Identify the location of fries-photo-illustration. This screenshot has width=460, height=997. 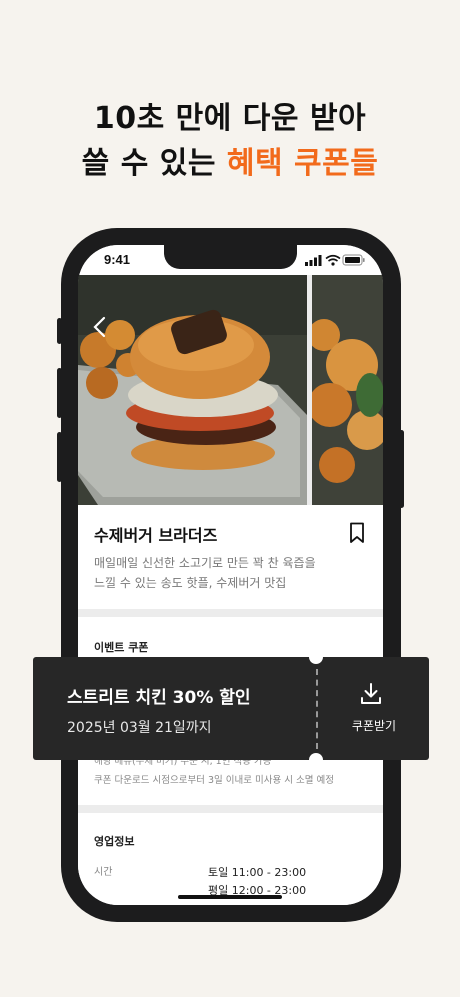
(347, 390).